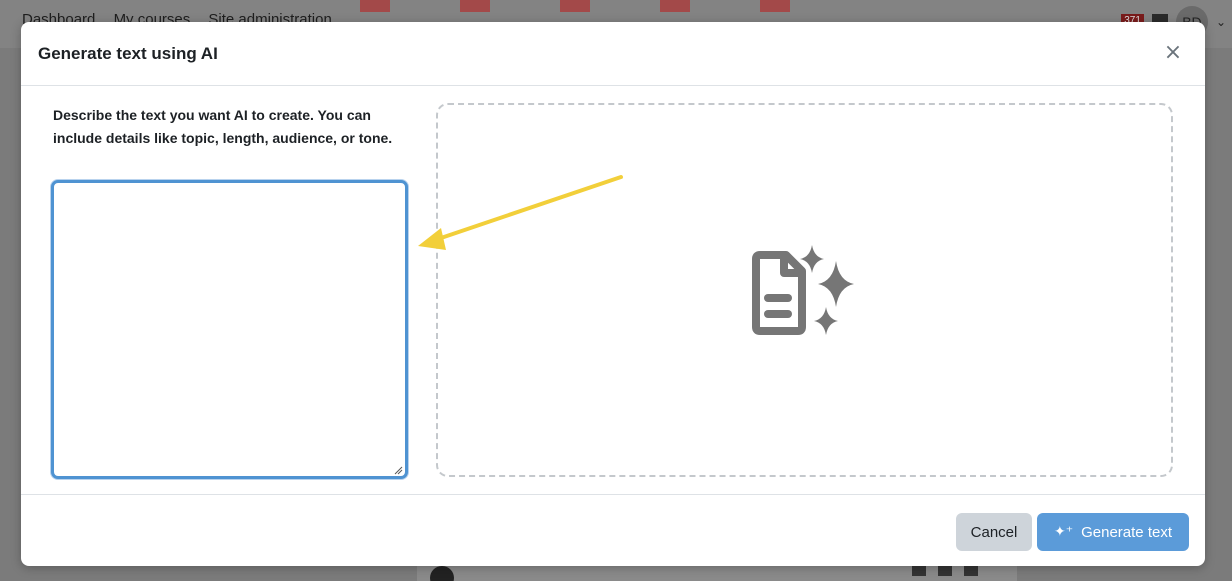 The height and width of the screenshot is (581, 1232). I want to click on document-sparkle-icon, so click(803, 290).